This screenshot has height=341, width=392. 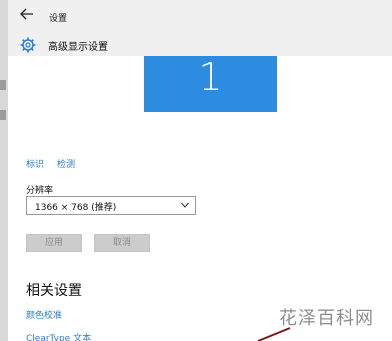 What do you see at coordinates (66, 163) in the screenshot?
I see `detect-link: 检测` at bounding box center [66, 163].